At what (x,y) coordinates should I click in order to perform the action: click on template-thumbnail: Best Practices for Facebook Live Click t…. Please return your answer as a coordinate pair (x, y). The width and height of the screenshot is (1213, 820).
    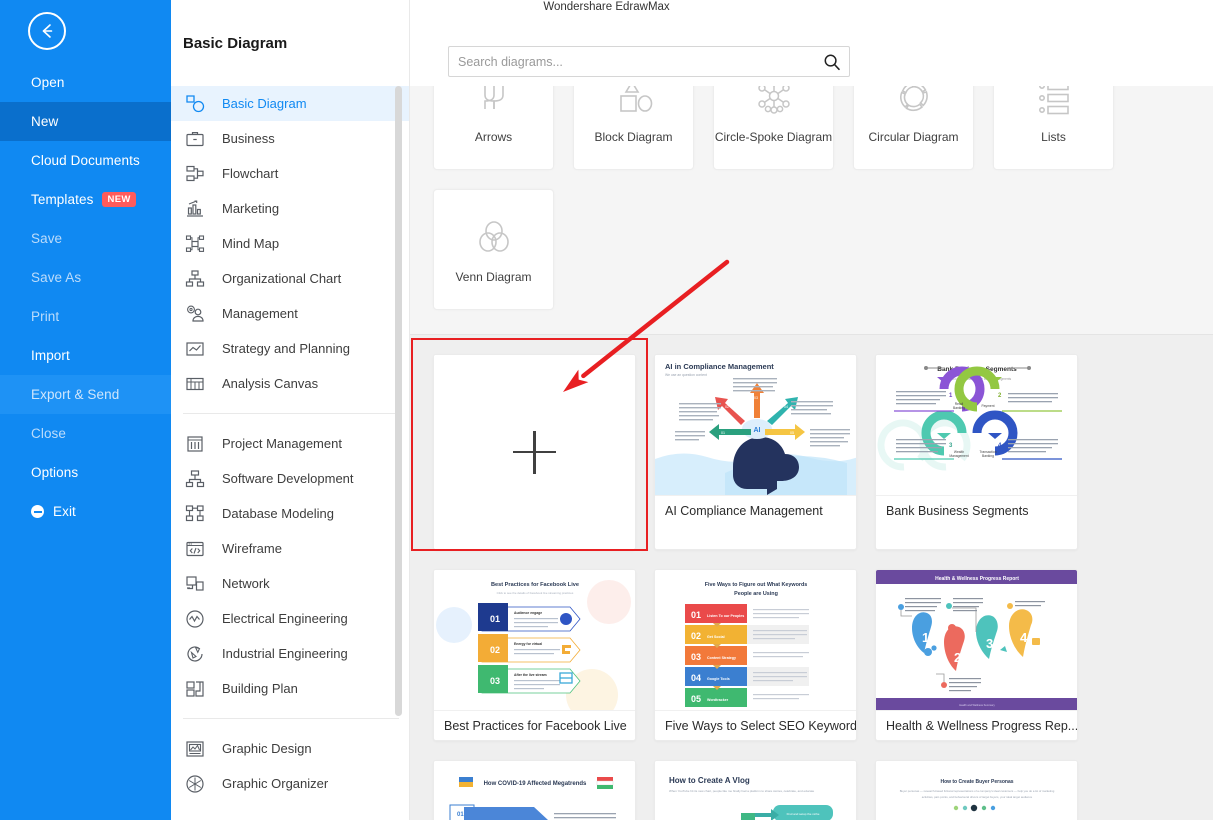
    Looking at the image, I should click on (534, 640).